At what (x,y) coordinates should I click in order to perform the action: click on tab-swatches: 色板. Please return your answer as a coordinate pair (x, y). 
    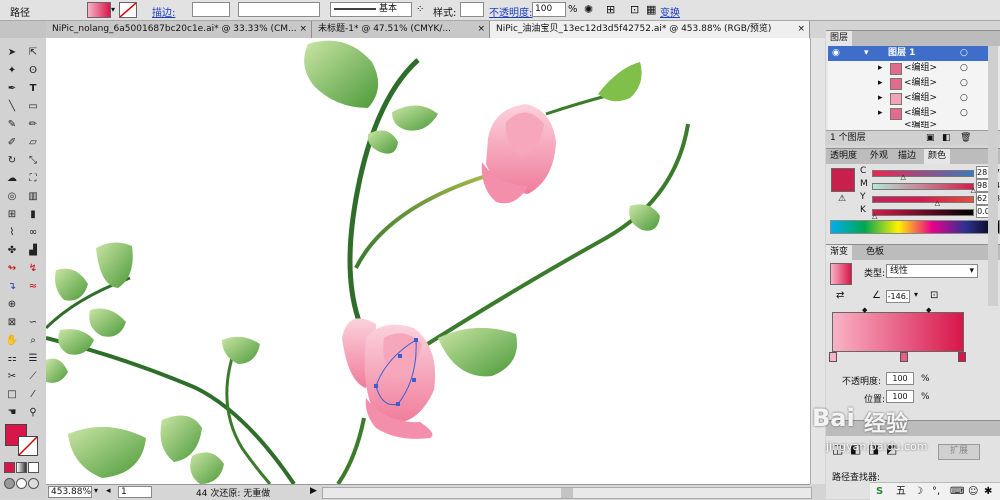
    Looking at the image, I should click on (875, 252).